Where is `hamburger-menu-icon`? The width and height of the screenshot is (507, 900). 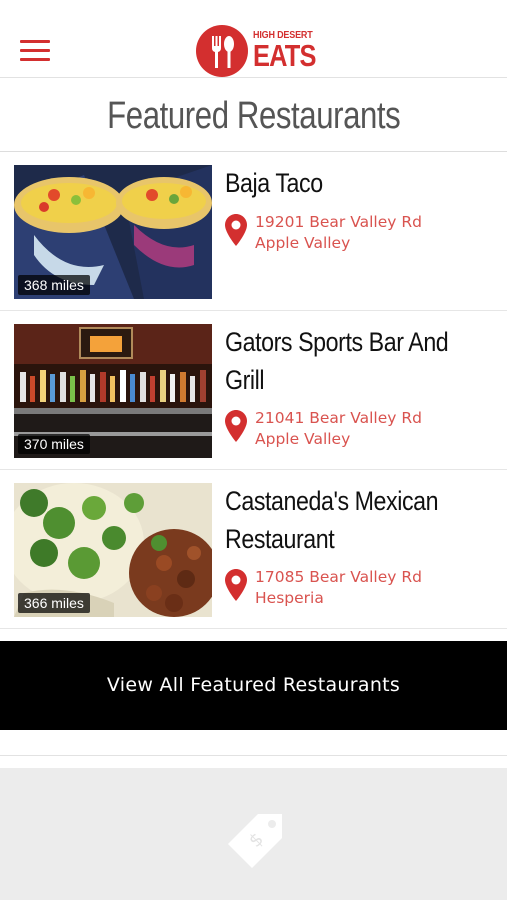
hamburger-menu-icon is located at coordinates (35, 51).